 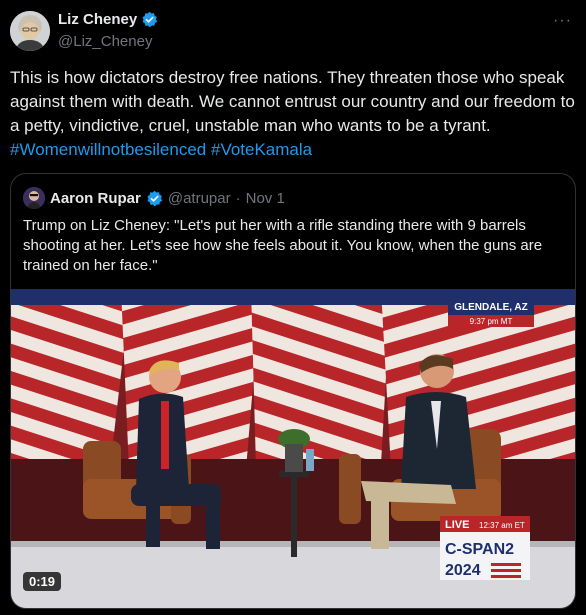 I want to click on hashtag-womenwillnotbesilenced: #Womenwillnotbesilenced, so click(x=108, y=149).